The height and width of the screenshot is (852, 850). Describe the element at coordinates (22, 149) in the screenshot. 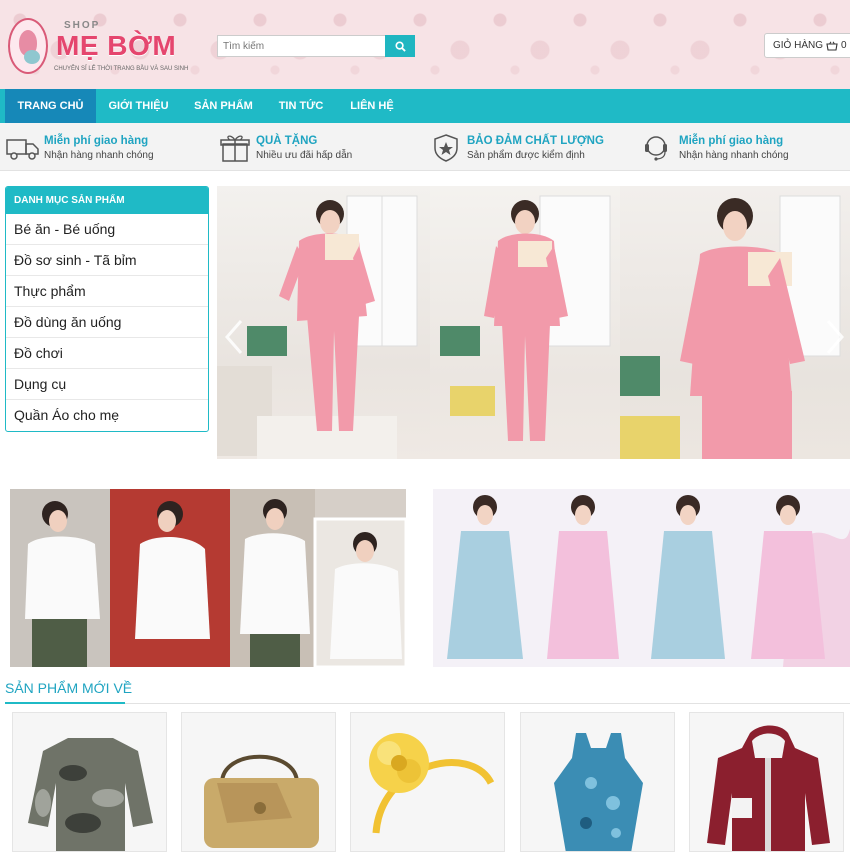

I see `truck-icon` at that location.